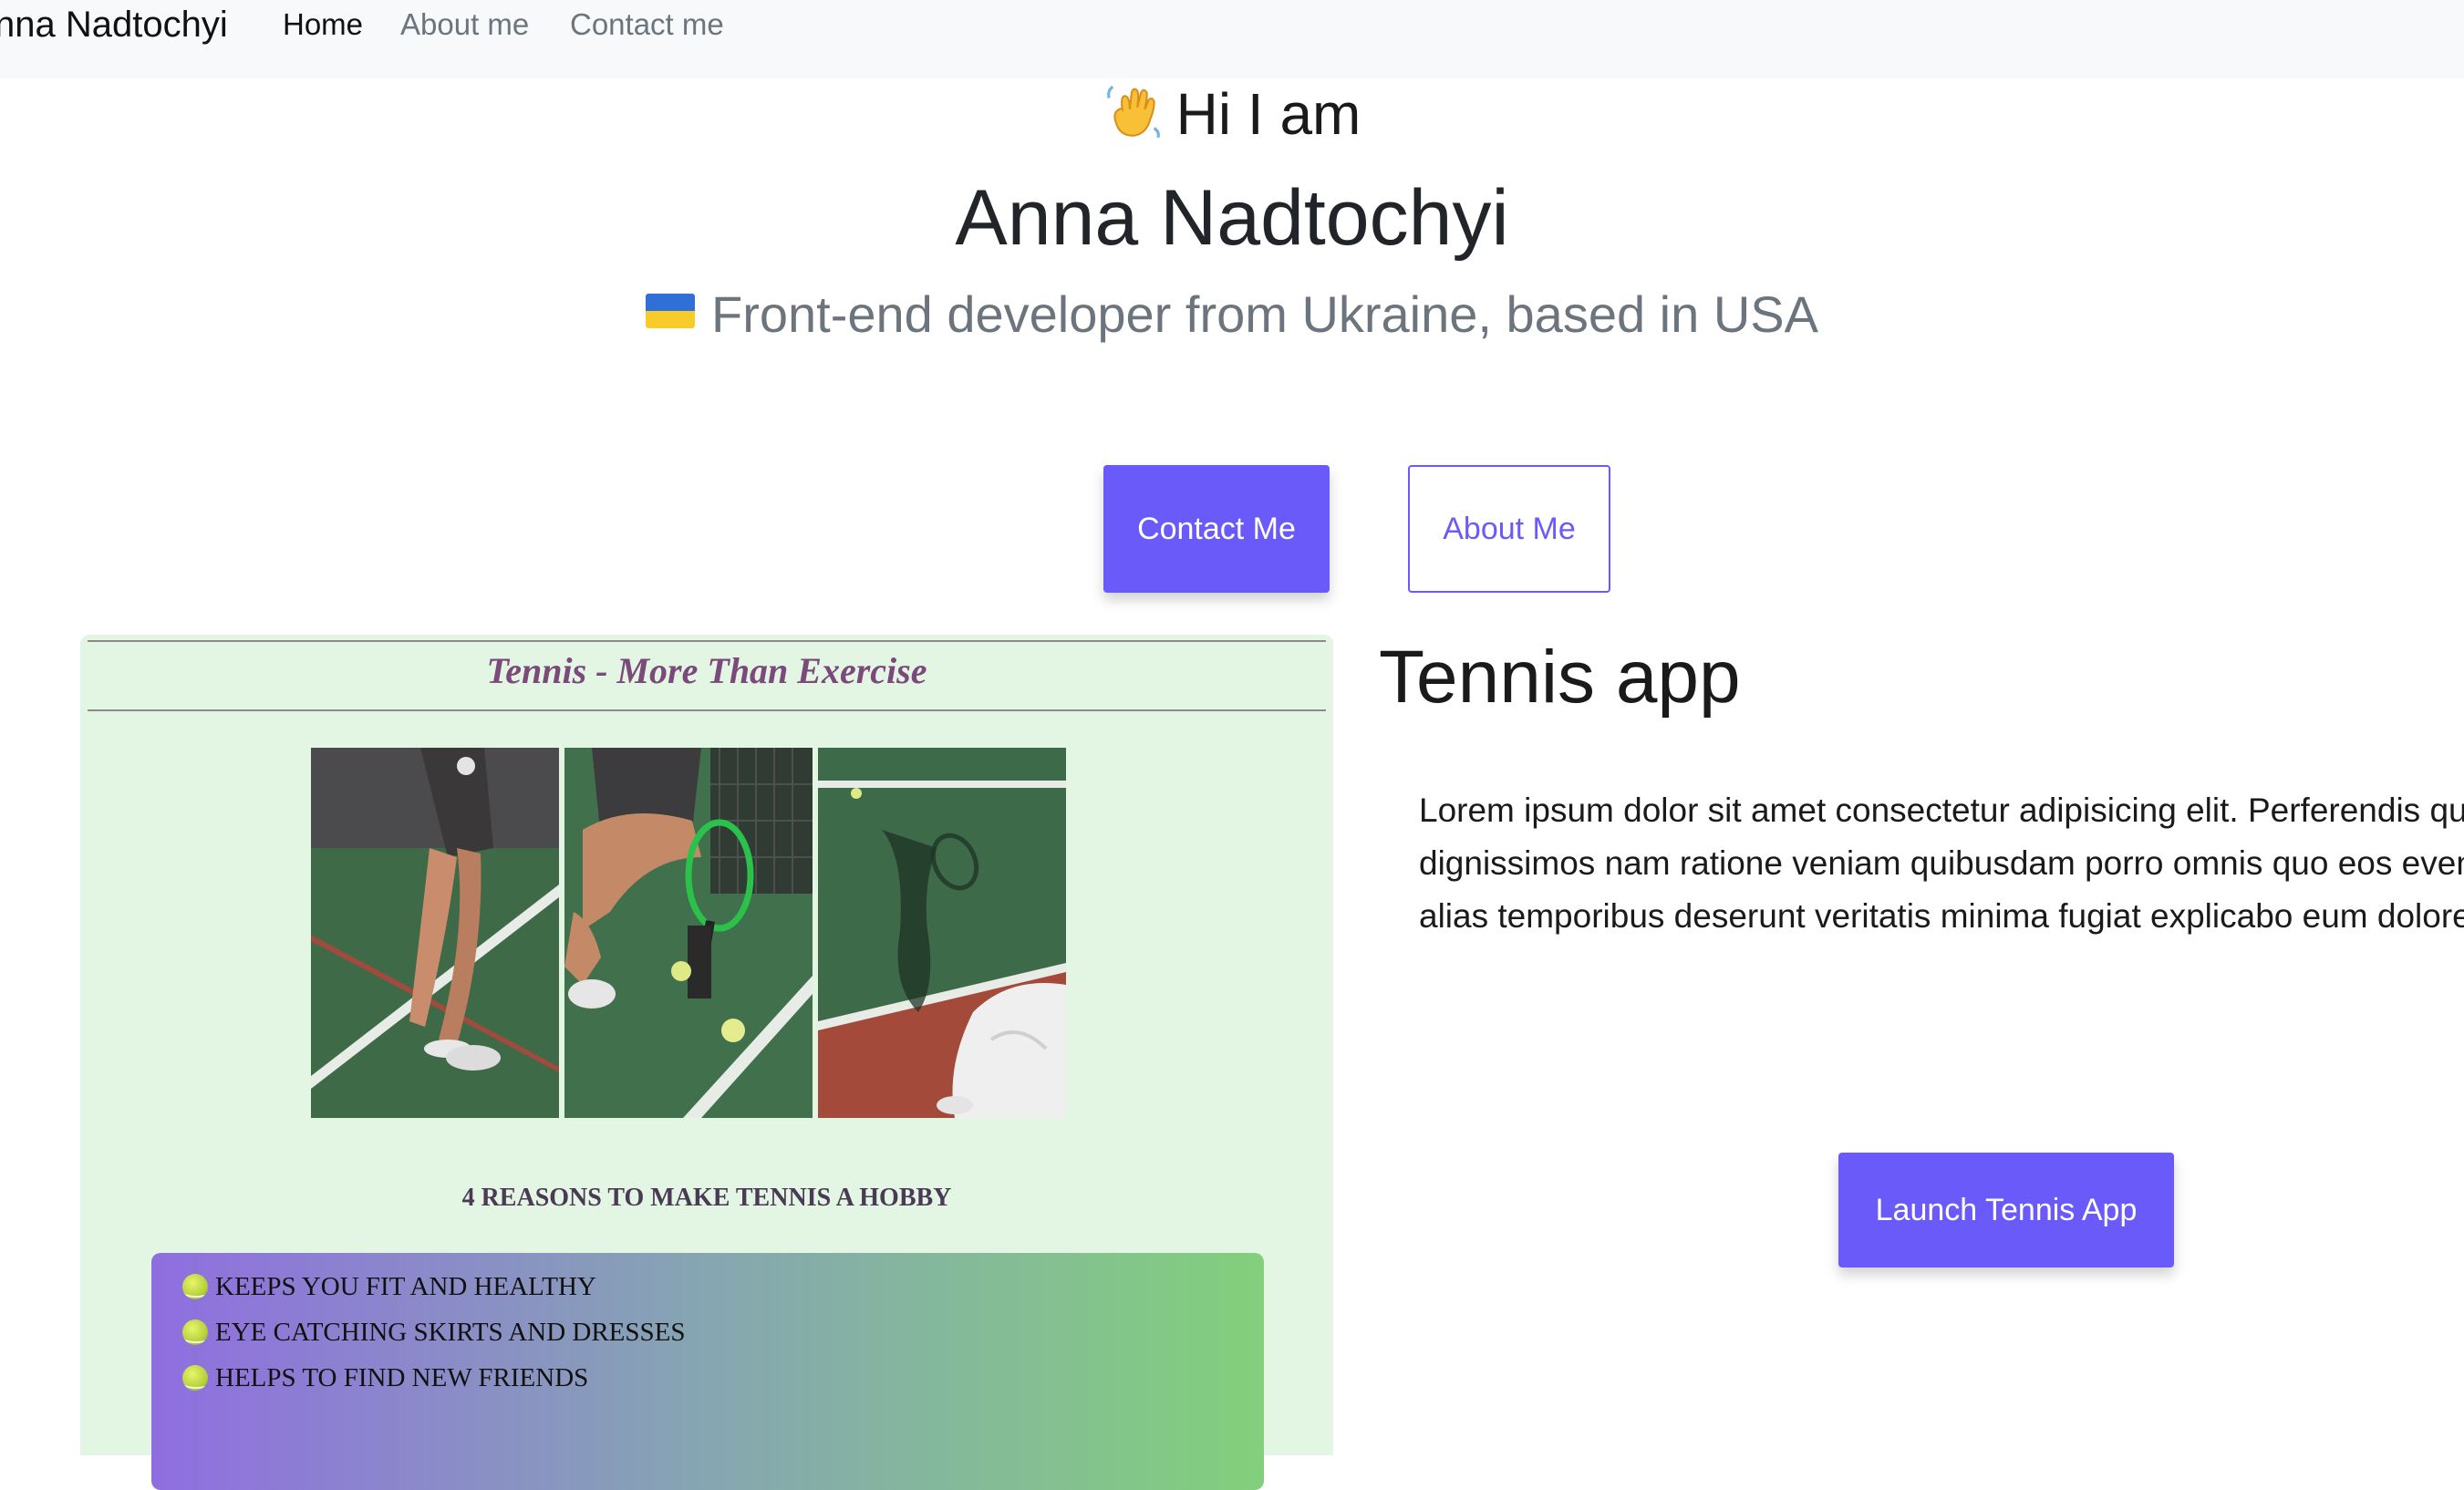 This screenshot has width=2464, height=1490. Describe the element at coordinates (1232, 218) in the screenshot. I see `hero-name: Anna Nadtochyi` at that location.